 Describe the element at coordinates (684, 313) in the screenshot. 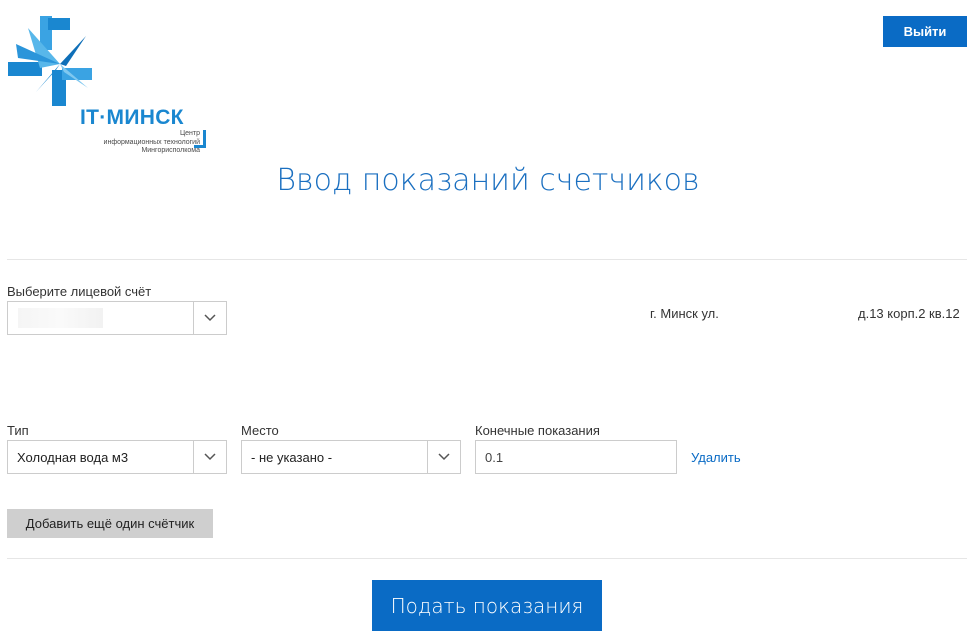

I see `address-street: г. Минск ул.` at that location.